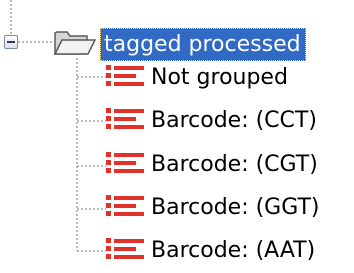 This screenshot has width=354, height=273. I want to click on collapse-toggle-icon, so click(11, 42).